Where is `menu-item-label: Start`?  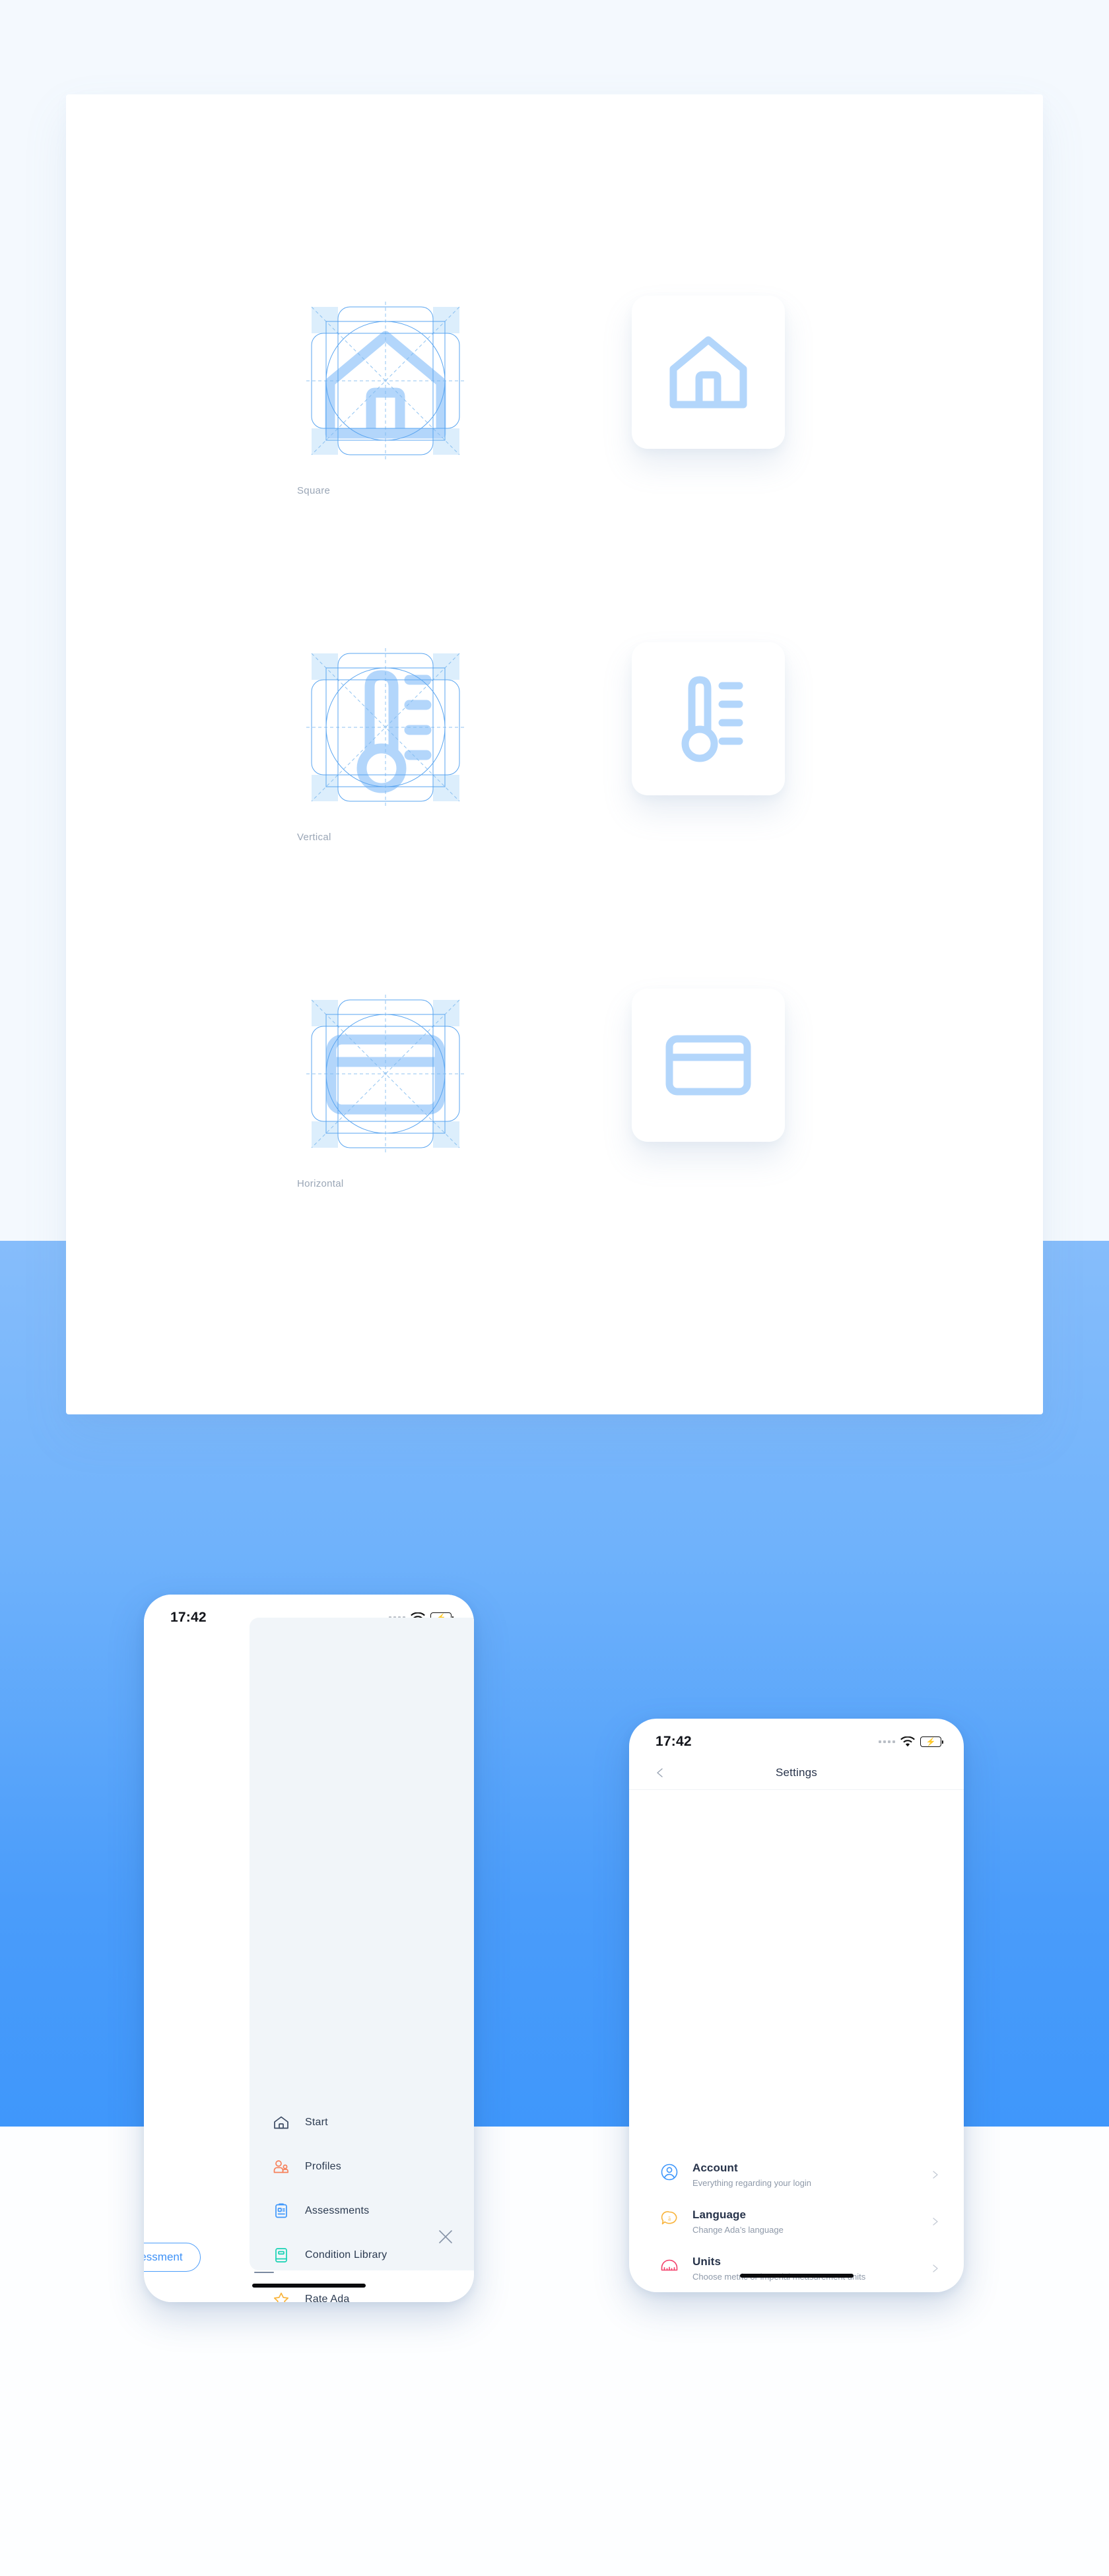 menu-item-label: Start is located at coordinates (316, 2122).